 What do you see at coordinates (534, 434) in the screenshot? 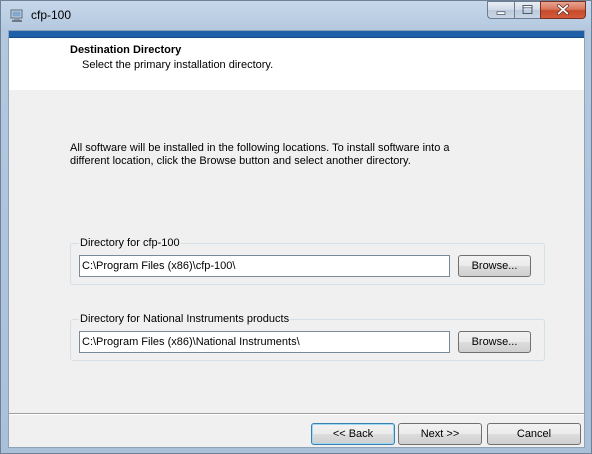
I see `cancel-button: Cancel` at bounding box center [534, 434].